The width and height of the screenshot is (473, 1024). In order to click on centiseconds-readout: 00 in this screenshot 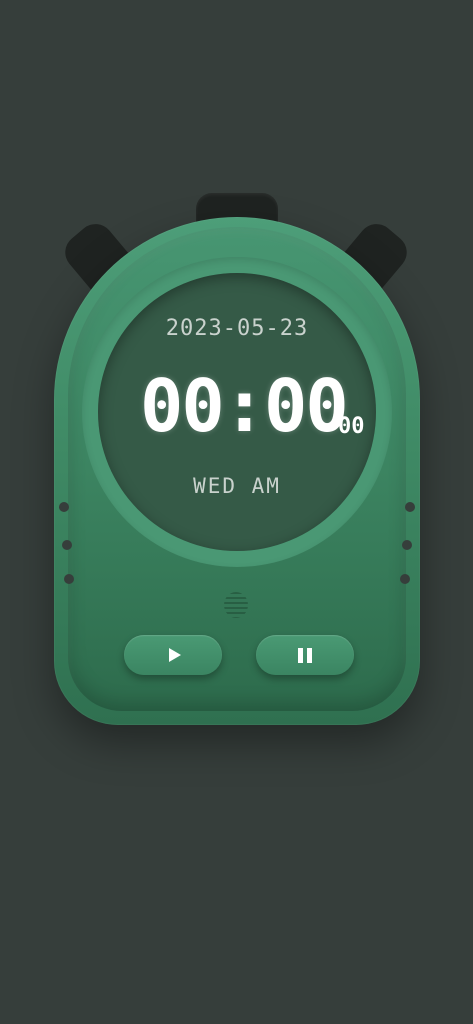, I will do `click(351, 426)`.